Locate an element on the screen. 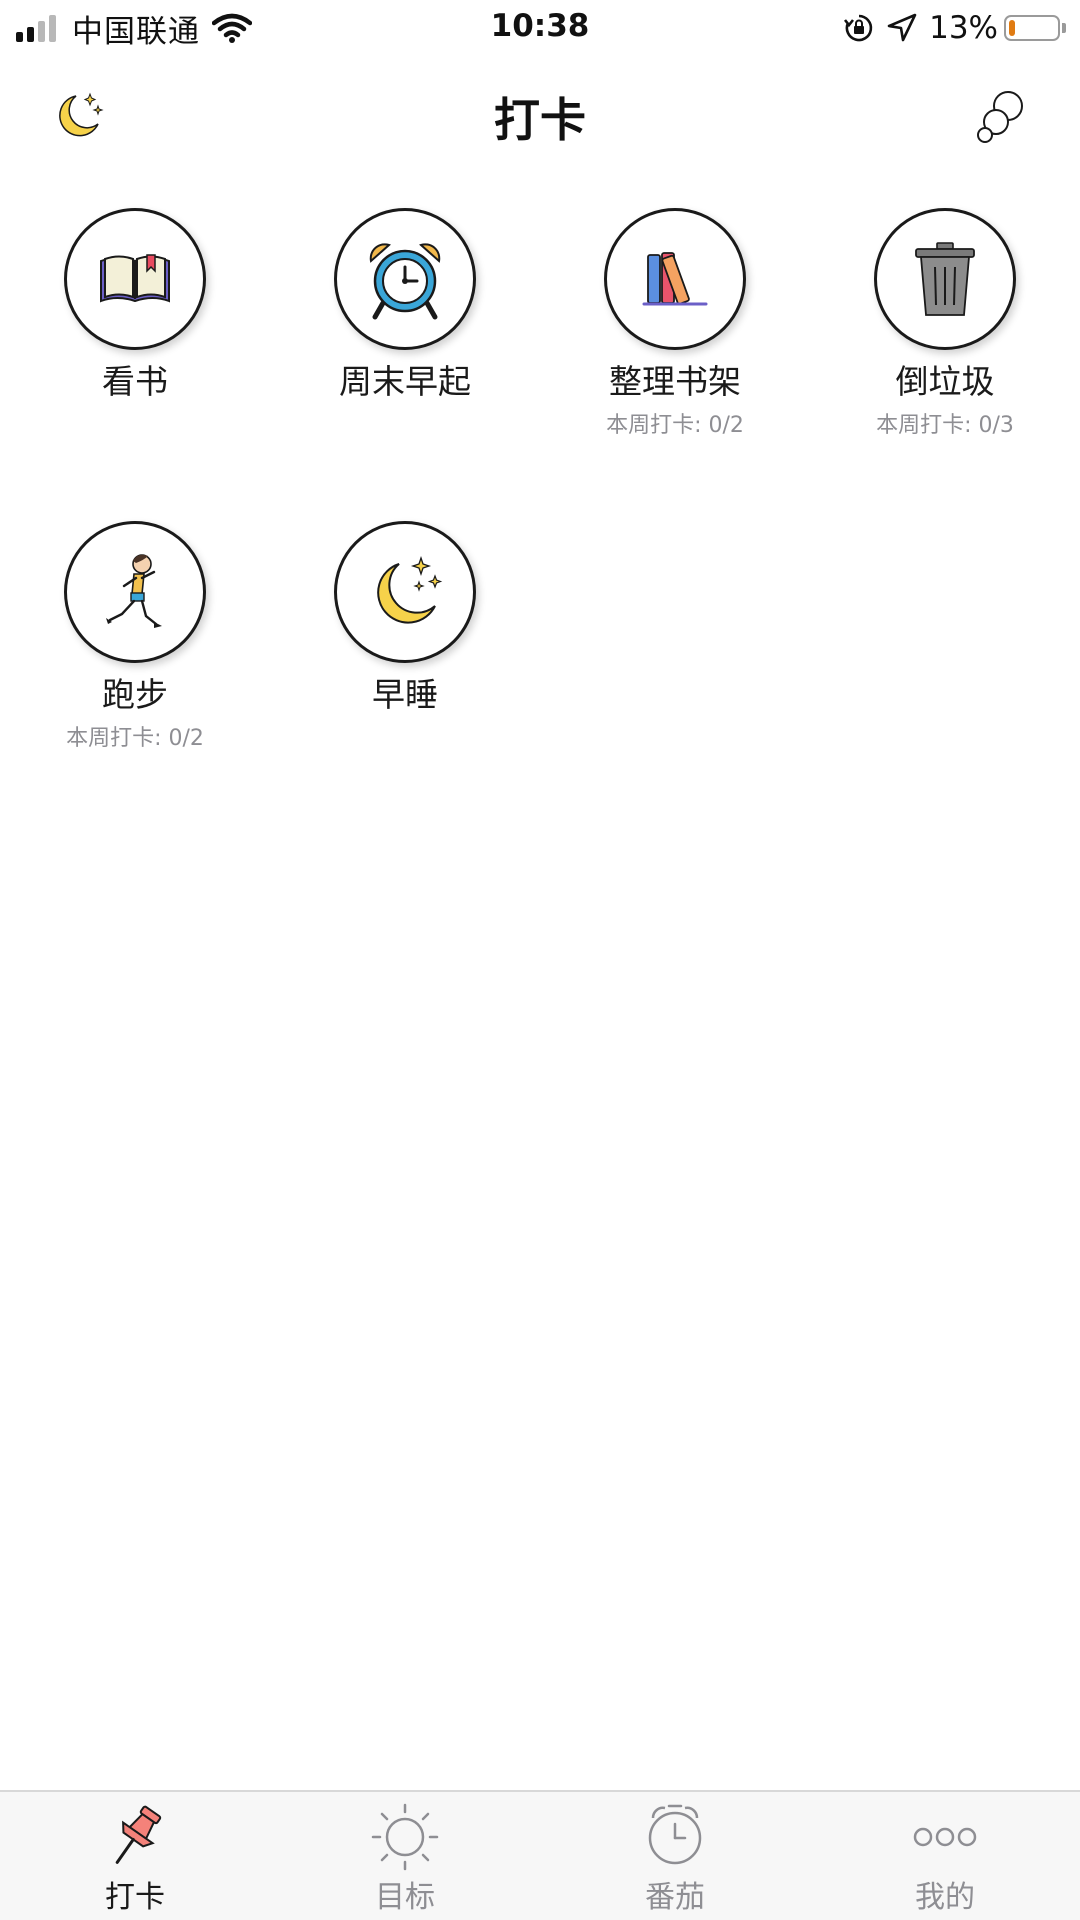  location-arrow-icon is located at coordinates (902, 27).